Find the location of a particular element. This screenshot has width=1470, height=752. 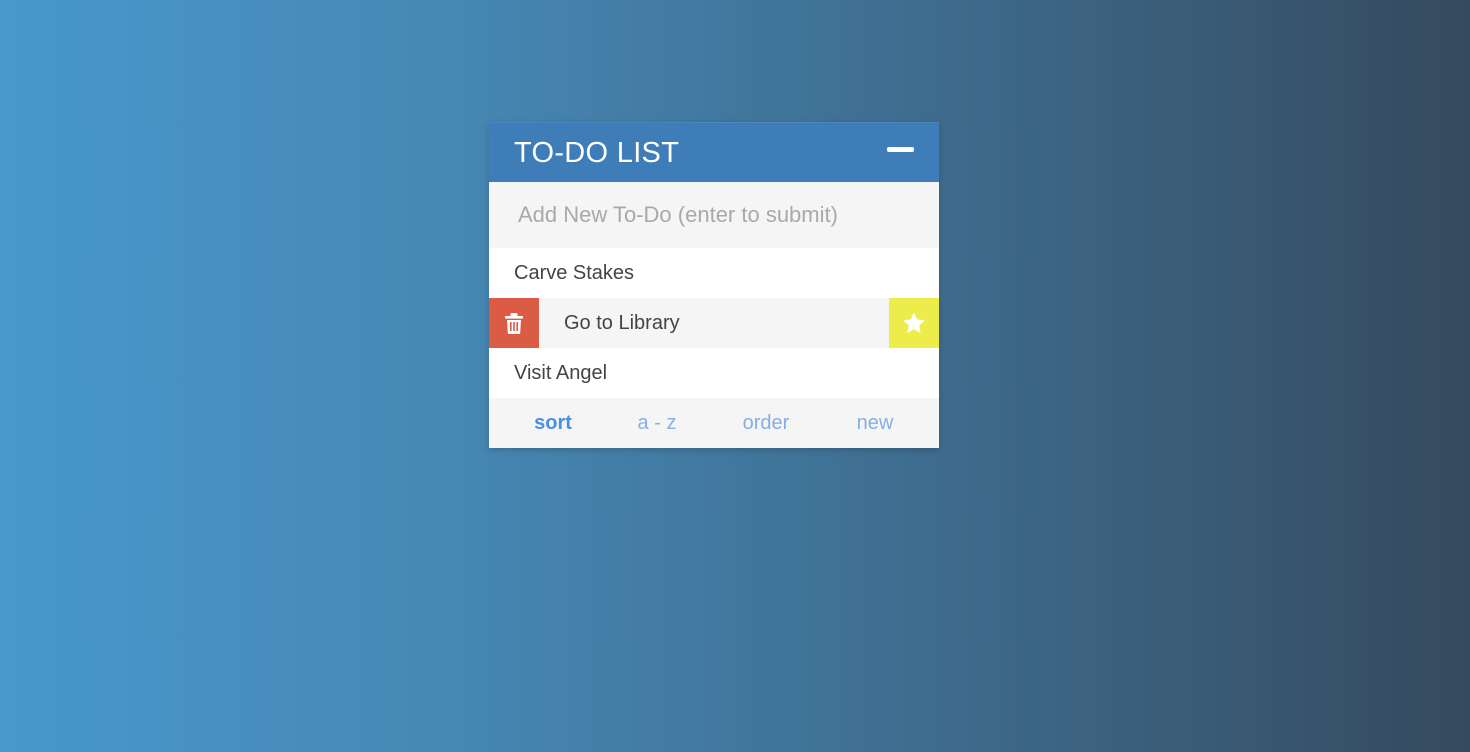

page-title: TO-DO LIST is located at coordinates (597, 153).